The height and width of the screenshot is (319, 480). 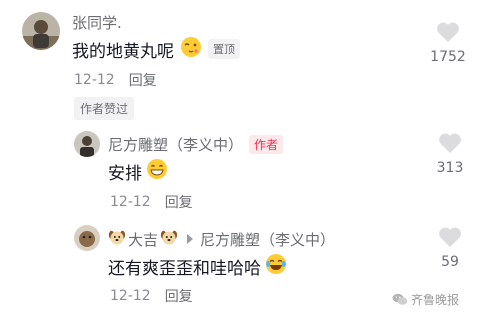 What do you see at coordinates (175, 144) in the screenshot?
I see `comment-user-name: 尼方雕塑（李义中）` at bounding box center [175, 144].